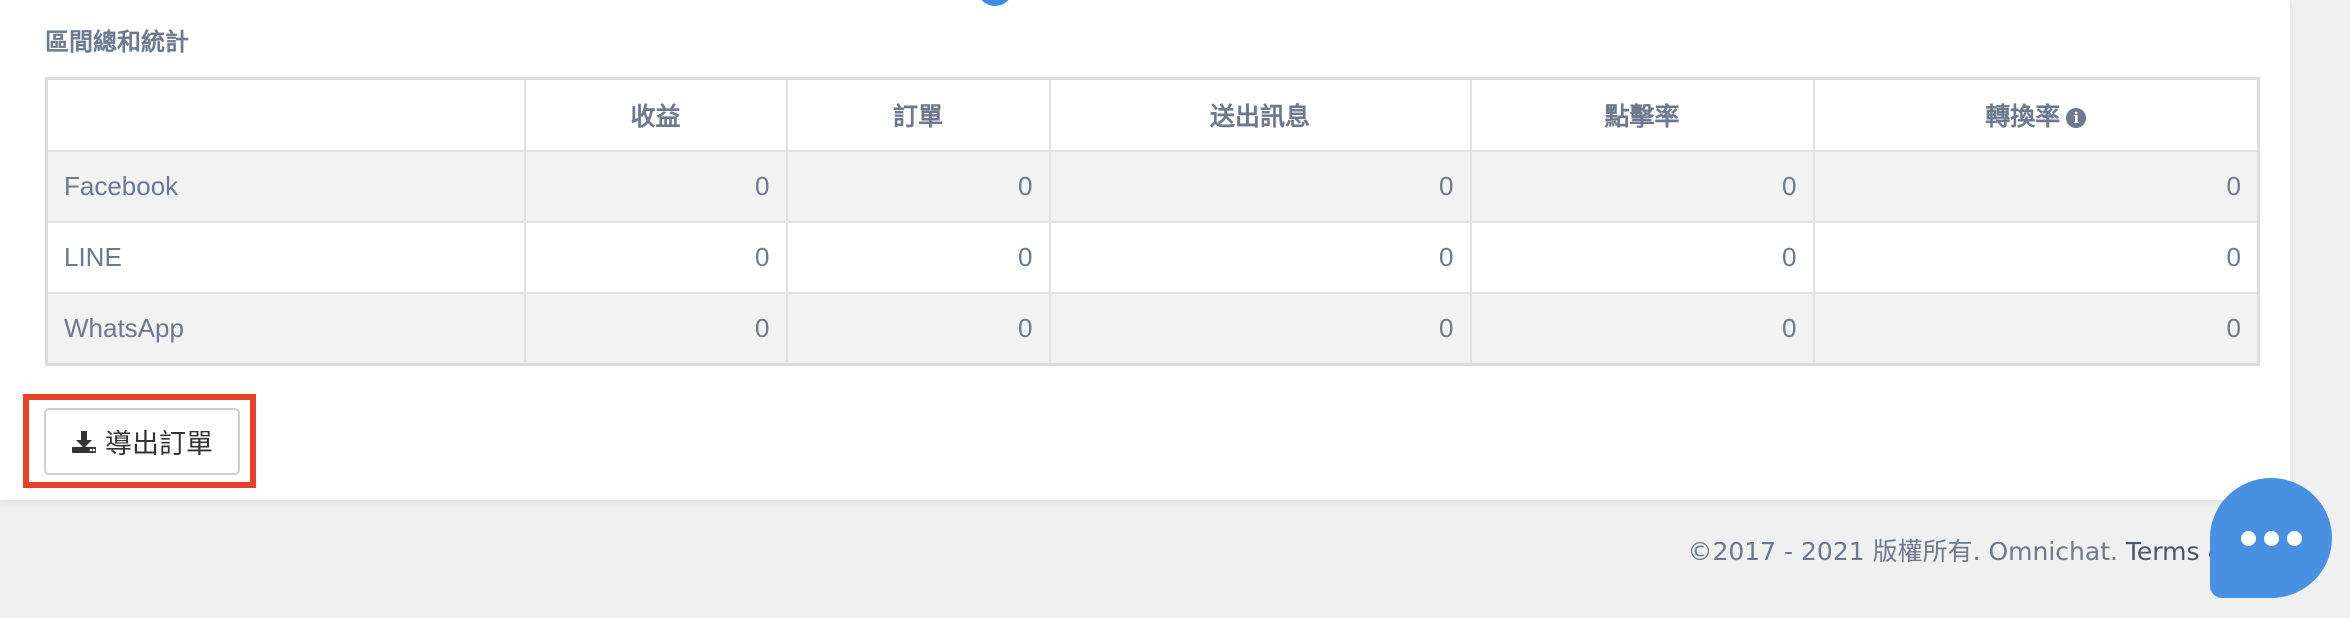  I want to click on section-title: 區間總和統計, so click(117, 42).